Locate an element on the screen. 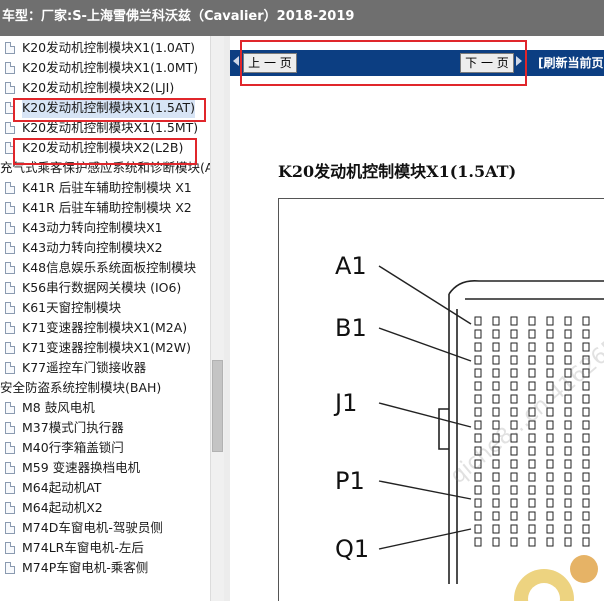 The image size is (604, 601). tree-item-label: M74LR车窗电机-左后 is located at coordinates (83, 547).